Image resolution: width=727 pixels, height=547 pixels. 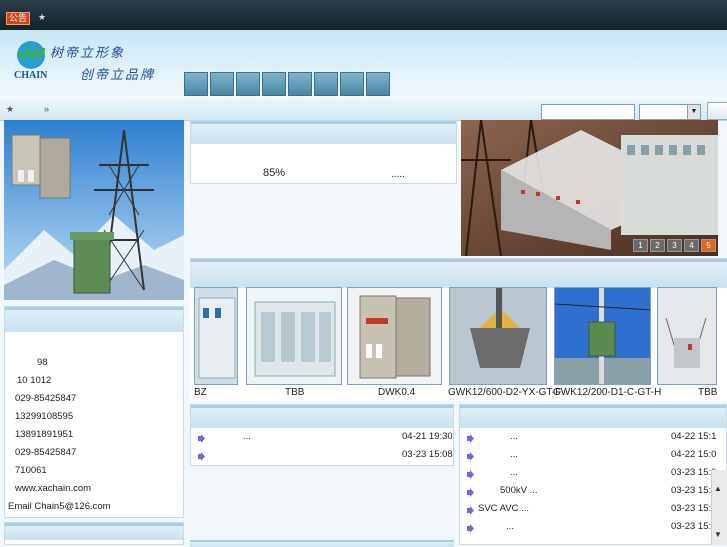 I want to click on search-category-select: ▼, so click(x=670, y=112).